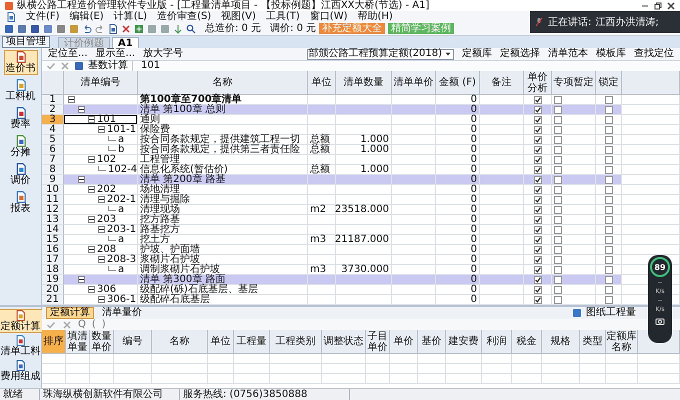  I want to click on row-number: 18, so click(53, 270).